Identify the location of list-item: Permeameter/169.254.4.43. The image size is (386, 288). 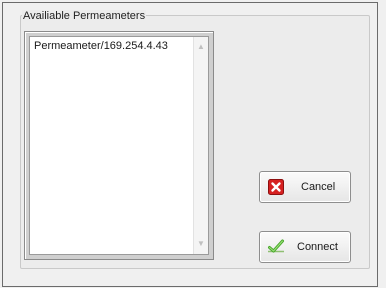
(101, 46).